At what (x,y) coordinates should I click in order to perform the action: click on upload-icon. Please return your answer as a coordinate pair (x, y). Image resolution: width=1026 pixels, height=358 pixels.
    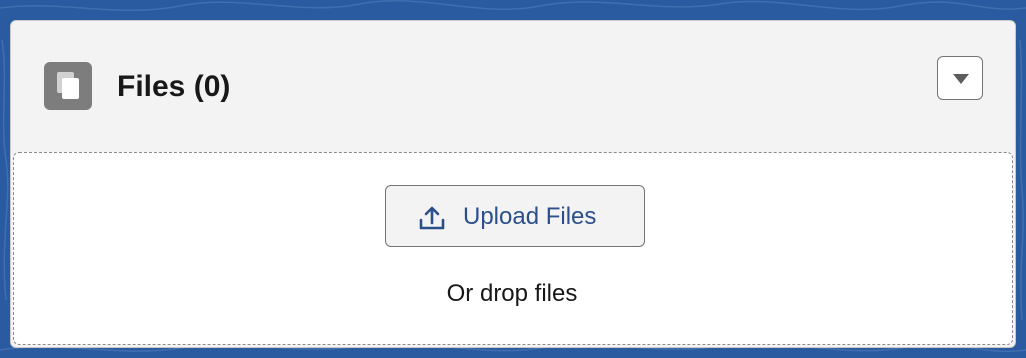
    Looking at the image, I should click on (432, 218).